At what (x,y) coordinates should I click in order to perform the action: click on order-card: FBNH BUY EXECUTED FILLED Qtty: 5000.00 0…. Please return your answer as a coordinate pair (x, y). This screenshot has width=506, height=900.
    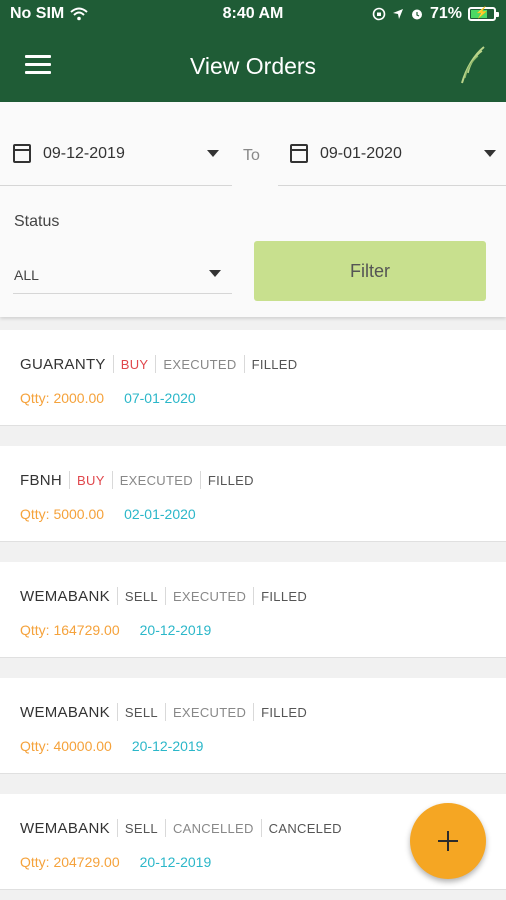
    Looking at the image, I should click on (253, 494).